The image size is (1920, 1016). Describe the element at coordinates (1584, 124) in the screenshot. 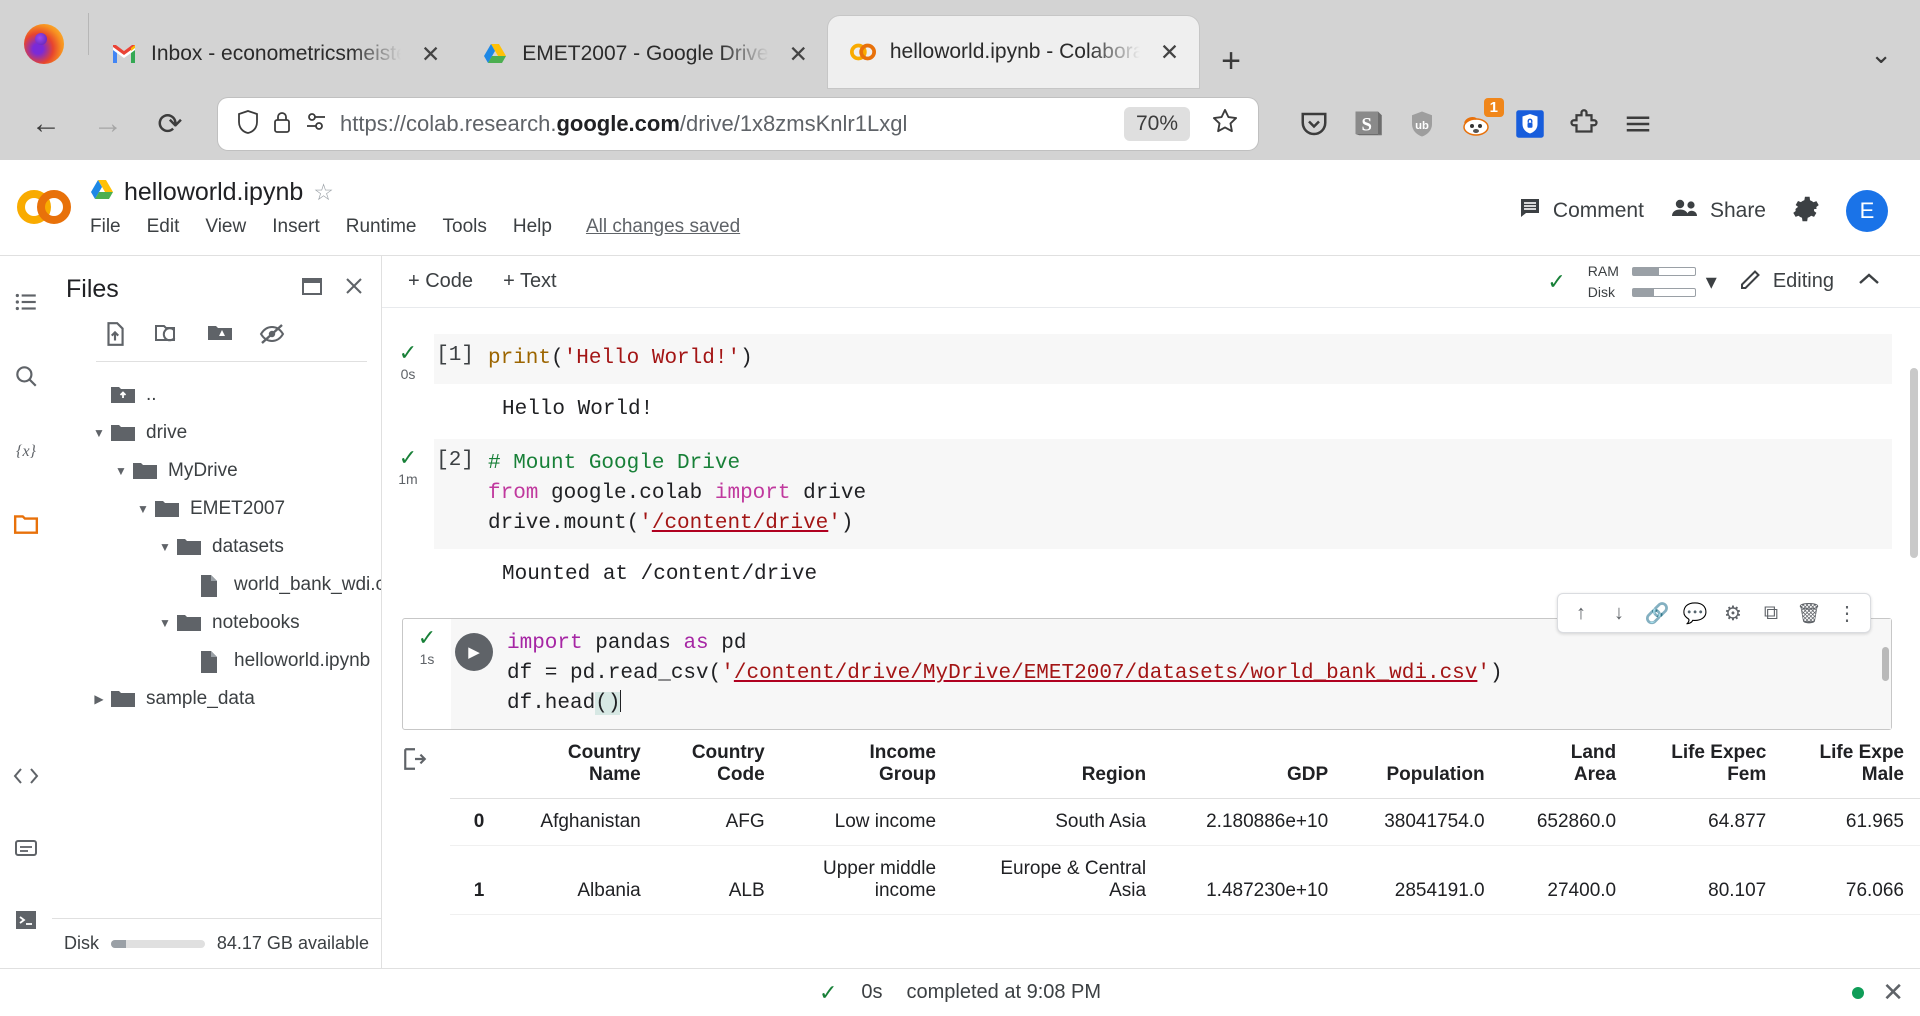

I see `extensions-puzzle-icon` at that location.